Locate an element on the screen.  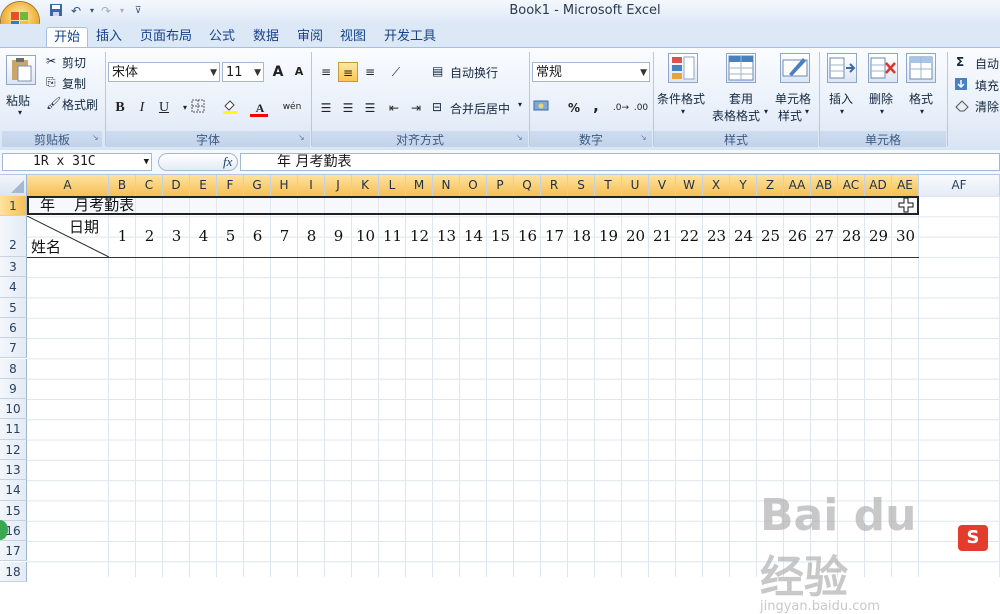
decrease-indent-icon: ⇤ is located at coordinates (394, 108).